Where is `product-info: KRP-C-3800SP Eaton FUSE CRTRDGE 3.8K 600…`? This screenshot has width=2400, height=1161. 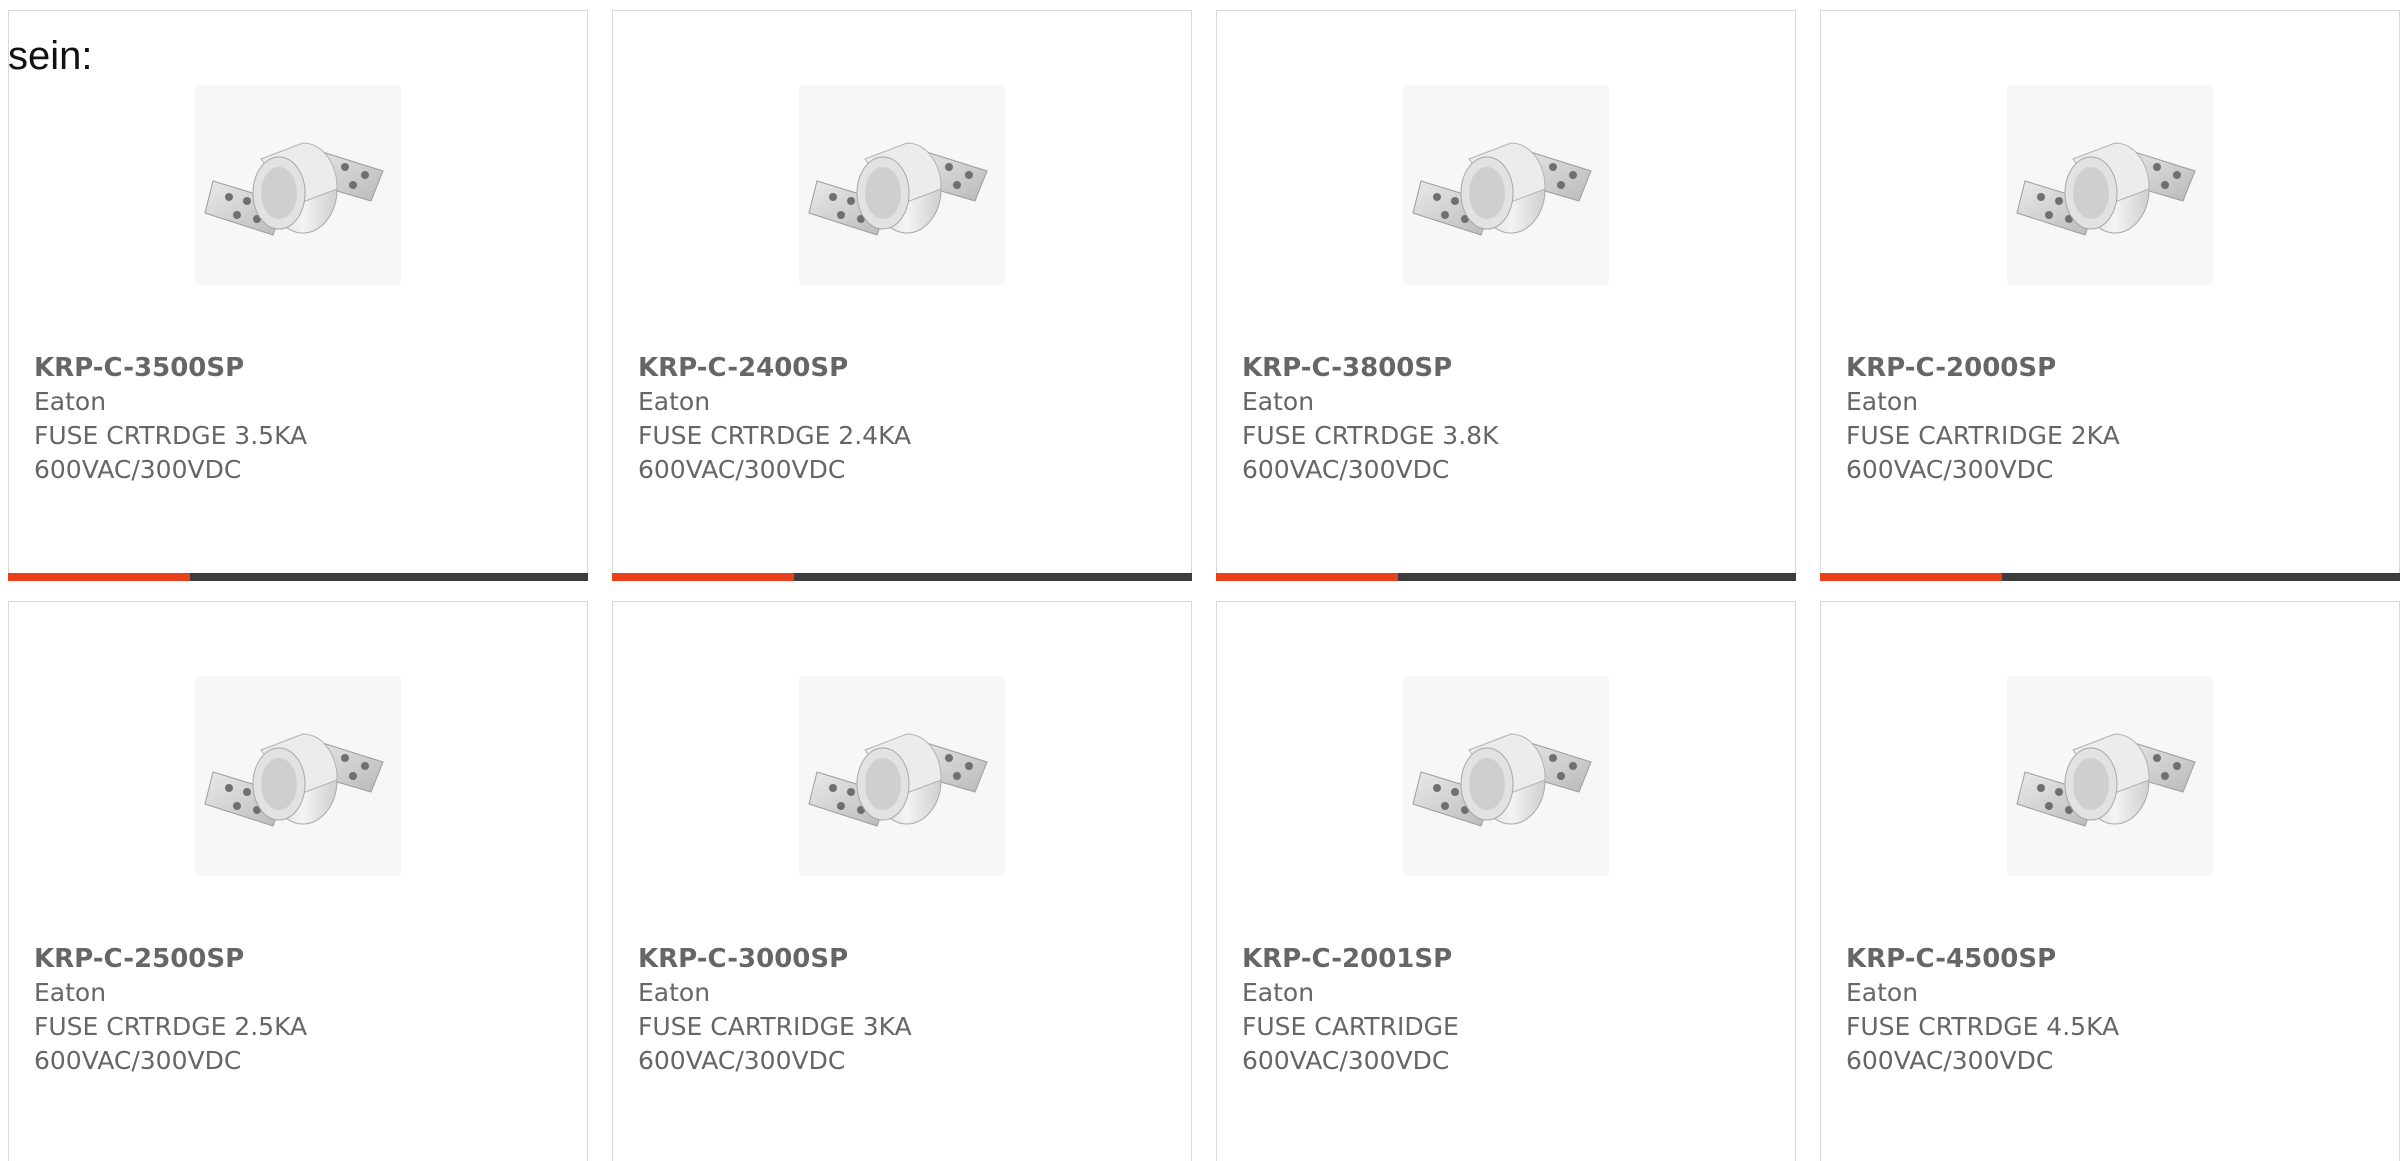
product-info: KRP-C-3800SP Eaton FUSE CRTRDGE 3.8K 600… is located at coordinates (1502, 419).